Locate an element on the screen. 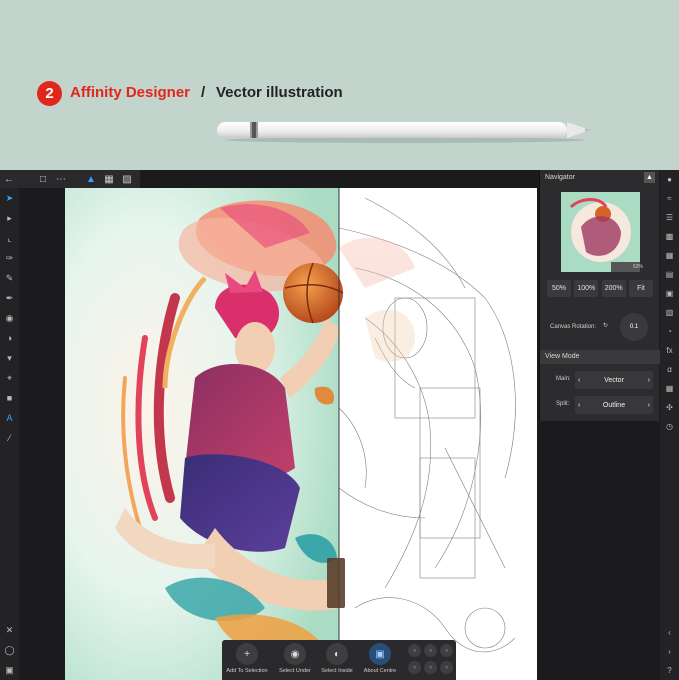  layers-icon: ☰ is located at coordinates (669, 217).